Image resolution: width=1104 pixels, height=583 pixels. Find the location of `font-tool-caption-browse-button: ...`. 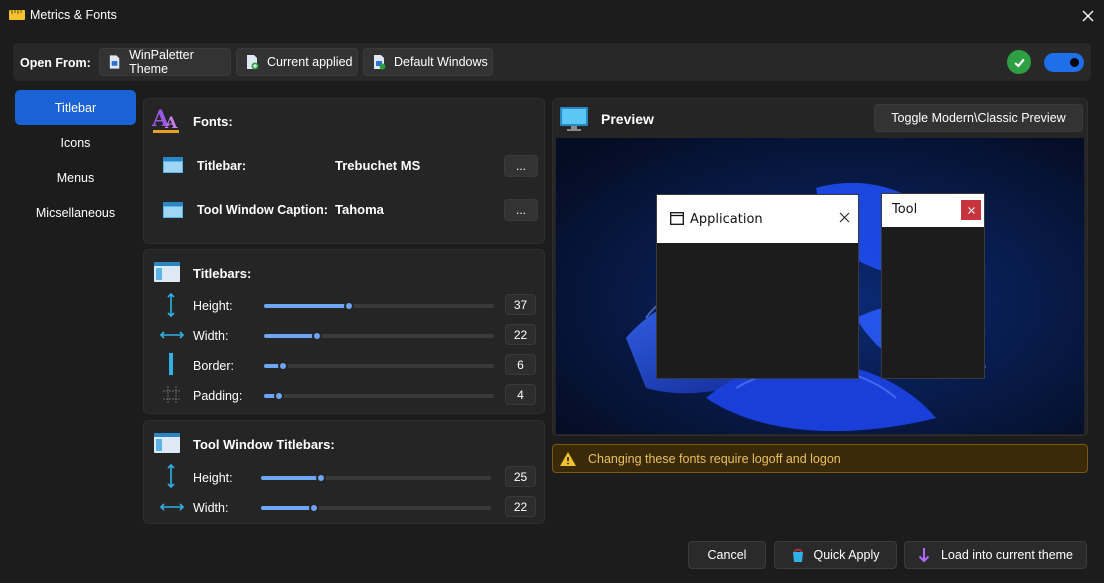

font-tool-caption-browse-button: ... is located at coordinates (521, 210).